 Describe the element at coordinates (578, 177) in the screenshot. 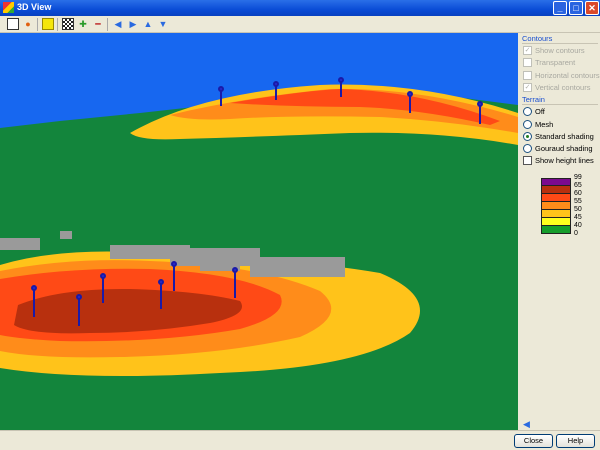

I see `legend-value: 99` at that location.